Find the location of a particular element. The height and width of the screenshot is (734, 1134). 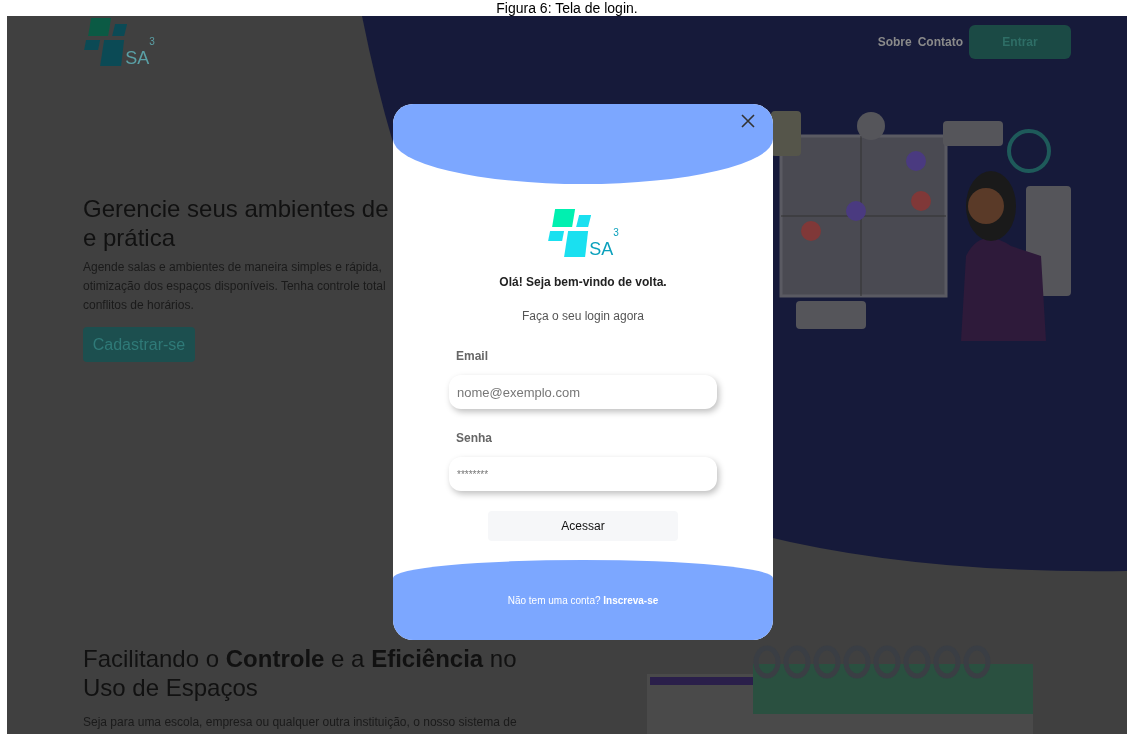

close-button is located at coordinates (748, 121).